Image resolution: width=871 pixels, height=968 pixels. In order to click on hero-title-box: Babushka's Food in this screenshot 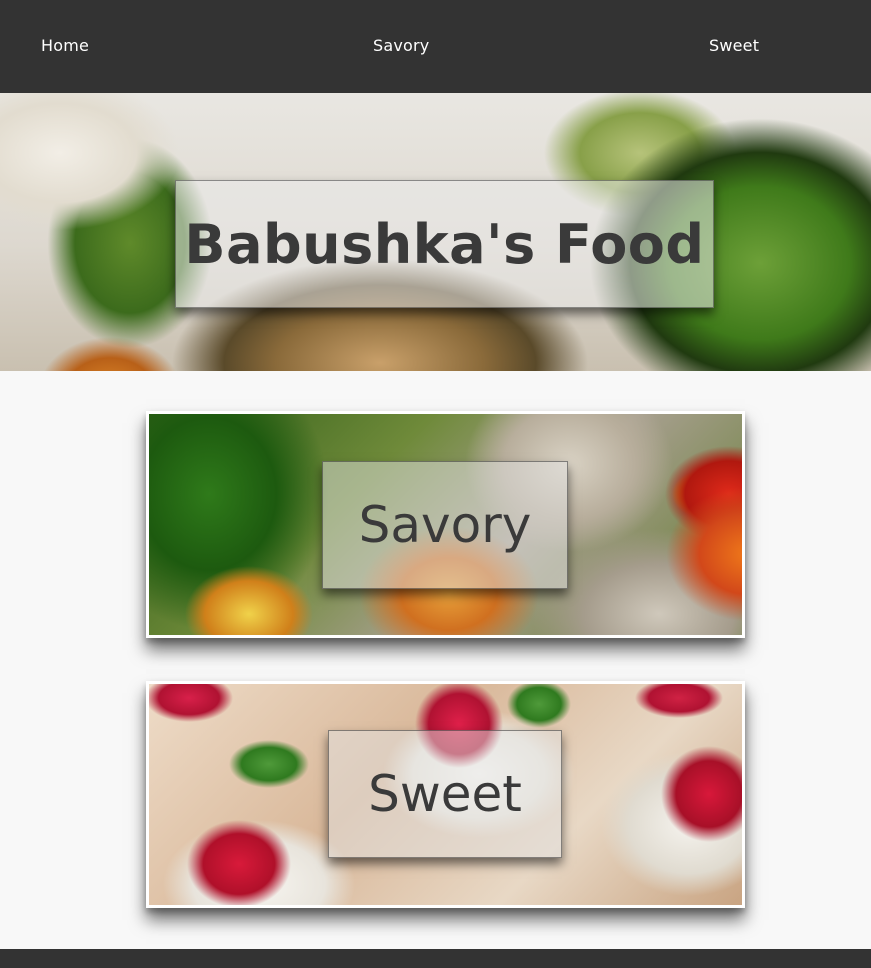, I will do `click(444, 244)`.